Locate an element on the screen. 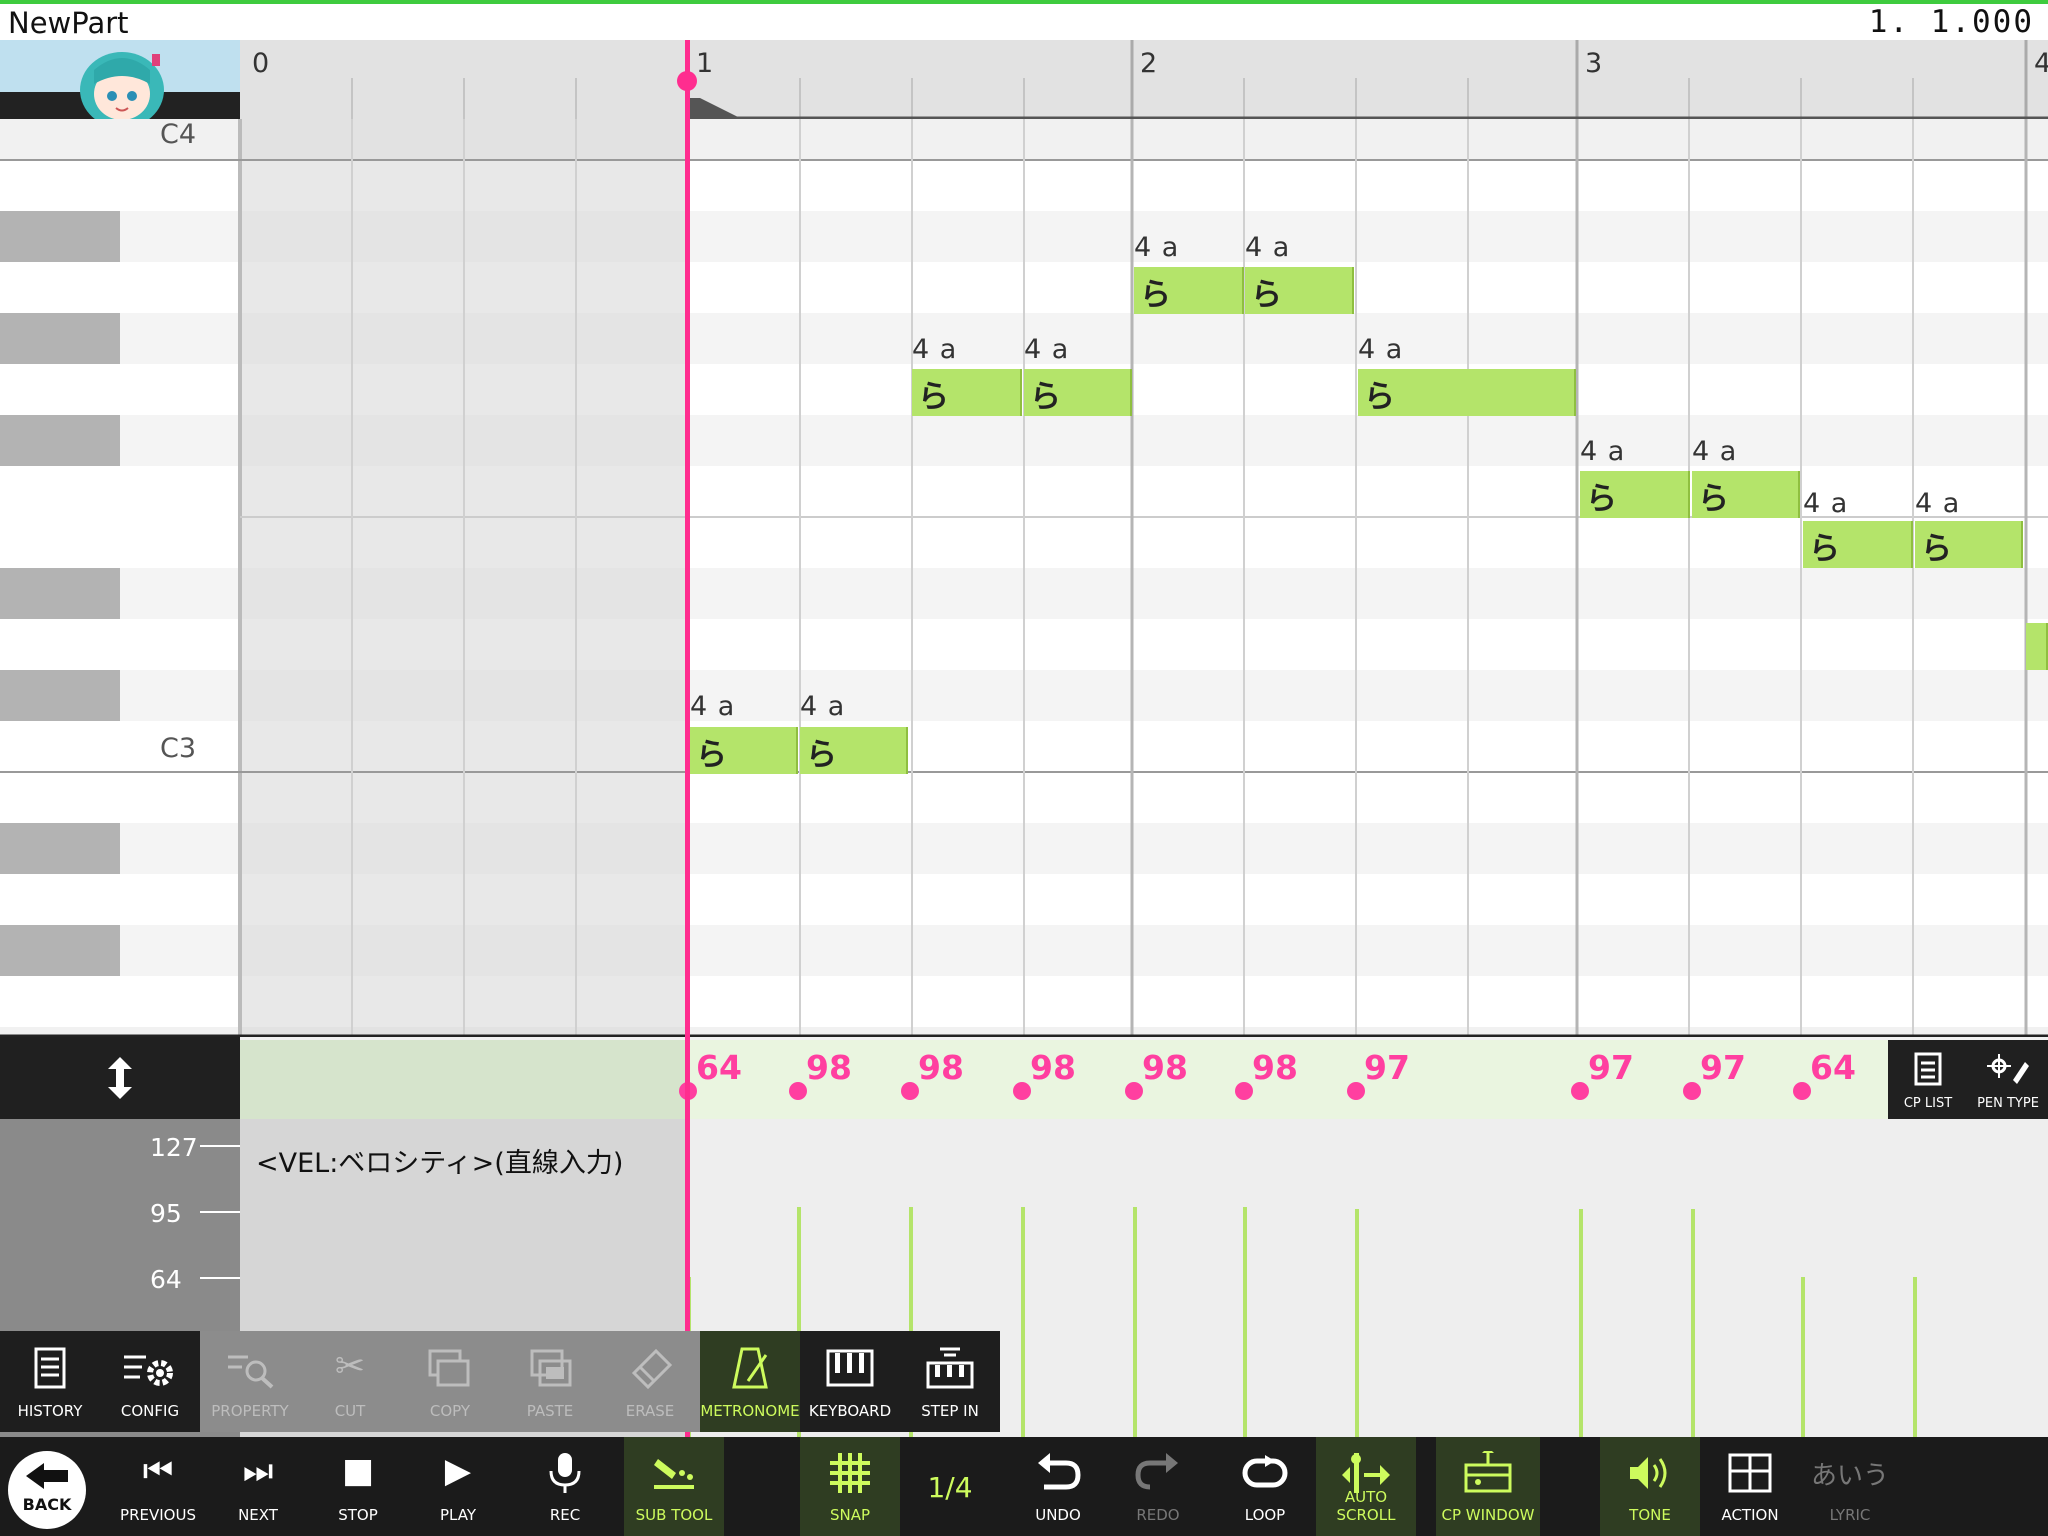 This screenshot has height=1536, width=2048. scale-tick is located at coordinates (220, 1146).